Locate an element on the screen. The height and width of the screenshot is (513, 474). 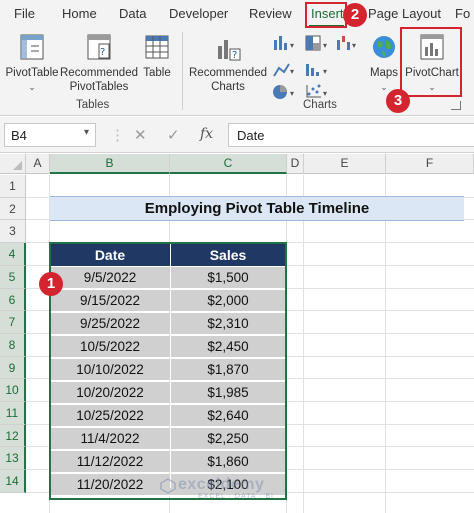
table-label: Table is located at coordinates (157, 73).